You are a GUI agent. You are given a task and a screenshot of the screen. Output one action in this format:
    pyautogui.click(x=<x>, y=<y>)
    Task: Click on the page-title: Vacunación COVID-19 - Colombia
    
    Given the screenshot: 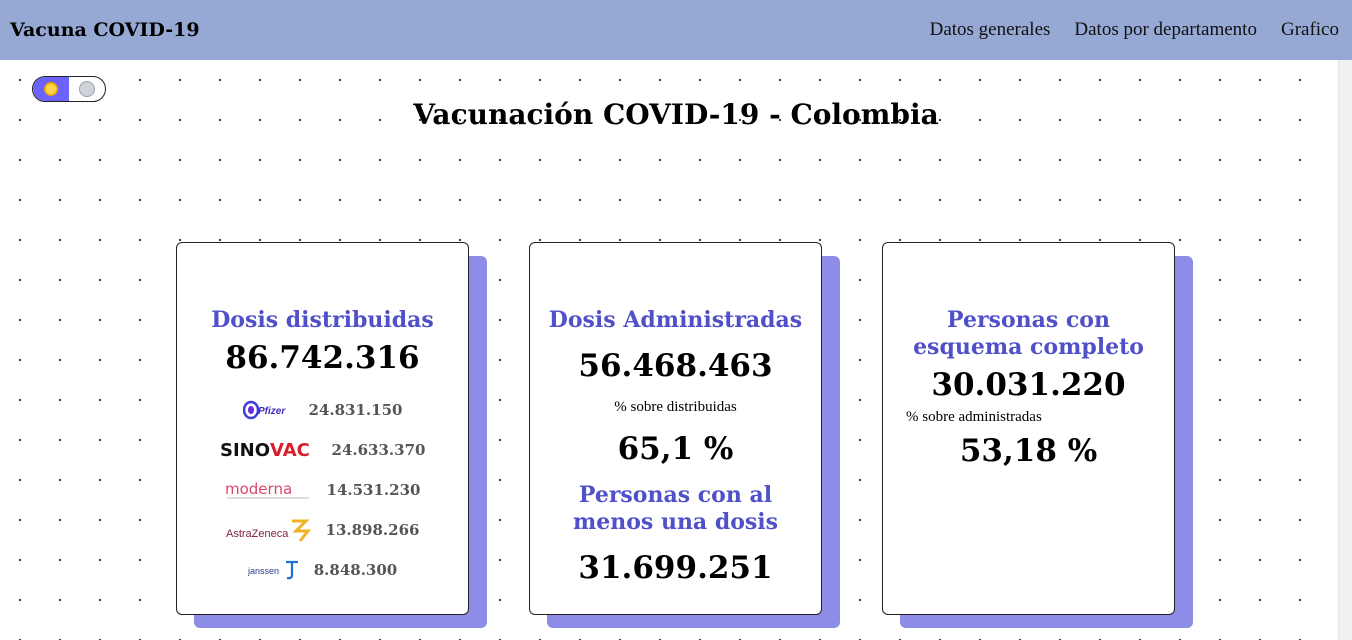 What is the action you would take?
    pyautogui.click(x=676, y=114)
    